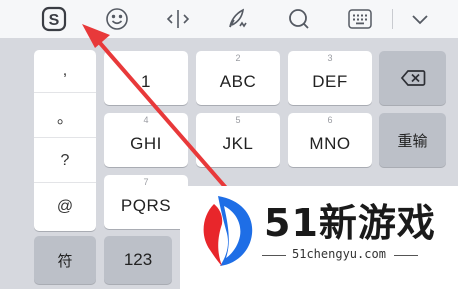 This screenshot has height=289, width=458. What do you see at coordinates (330, 81) in the screenshot?
I see `key-label: DEF` at bounding box center [330, 81].